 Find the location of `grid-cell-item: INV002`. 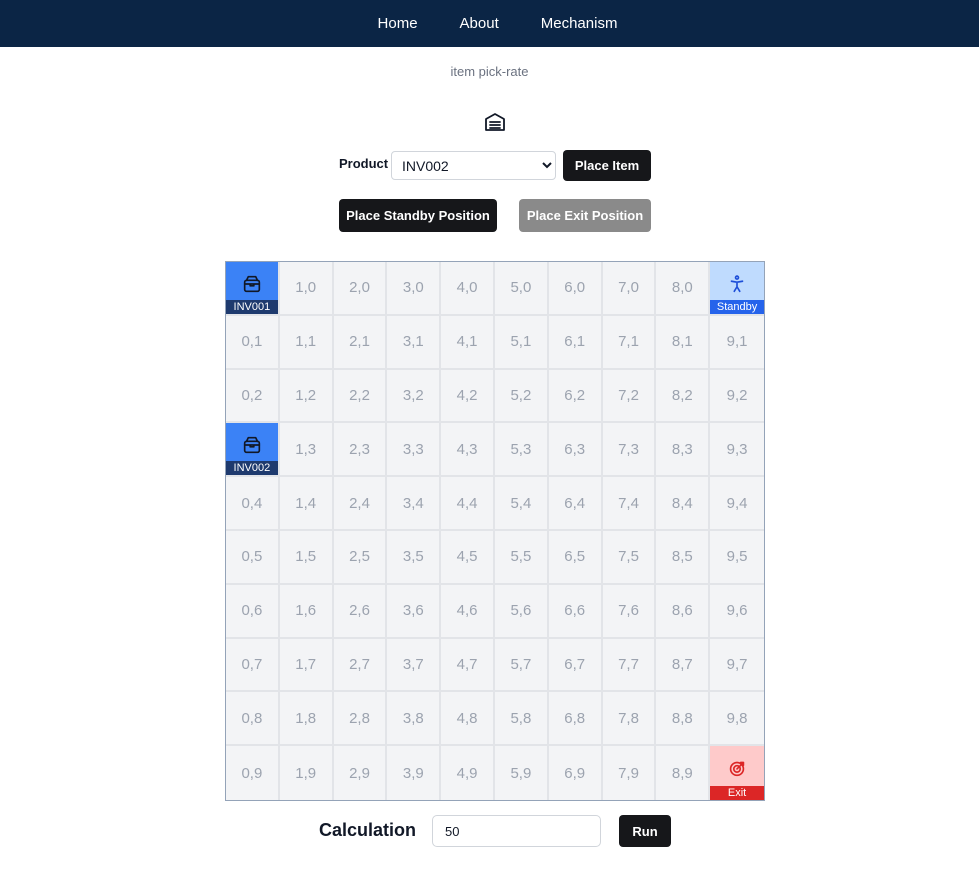

grid-cell-item: INV002 is located at coordinates (253, 450).